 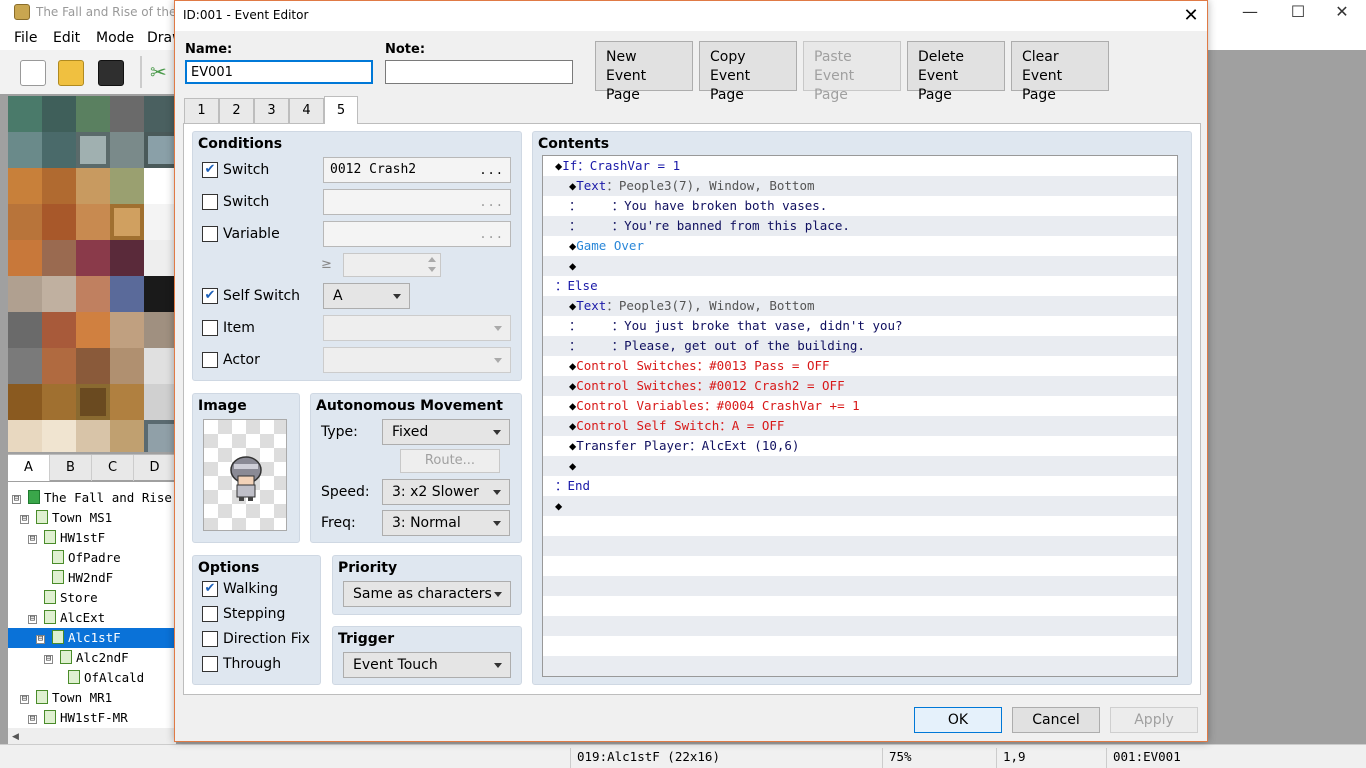 I want to click on spin-down-icon, so click(x=432, y=269).